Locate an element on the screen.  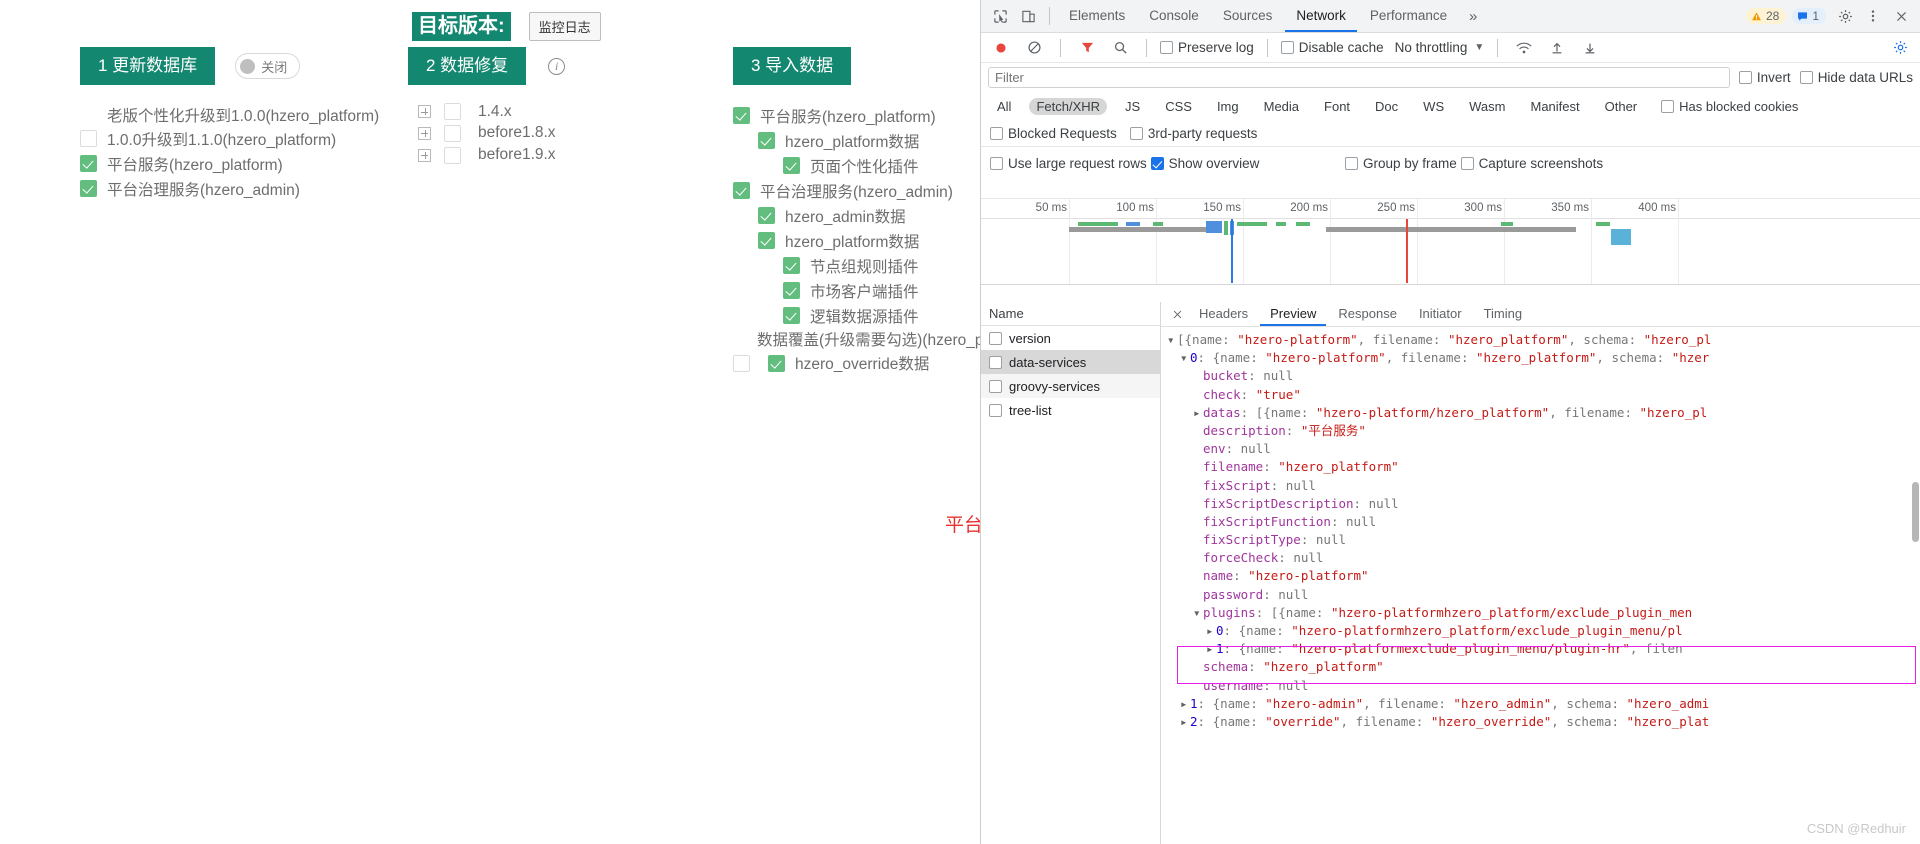
request-row: tree-list is located at coordinates (1070, 410).